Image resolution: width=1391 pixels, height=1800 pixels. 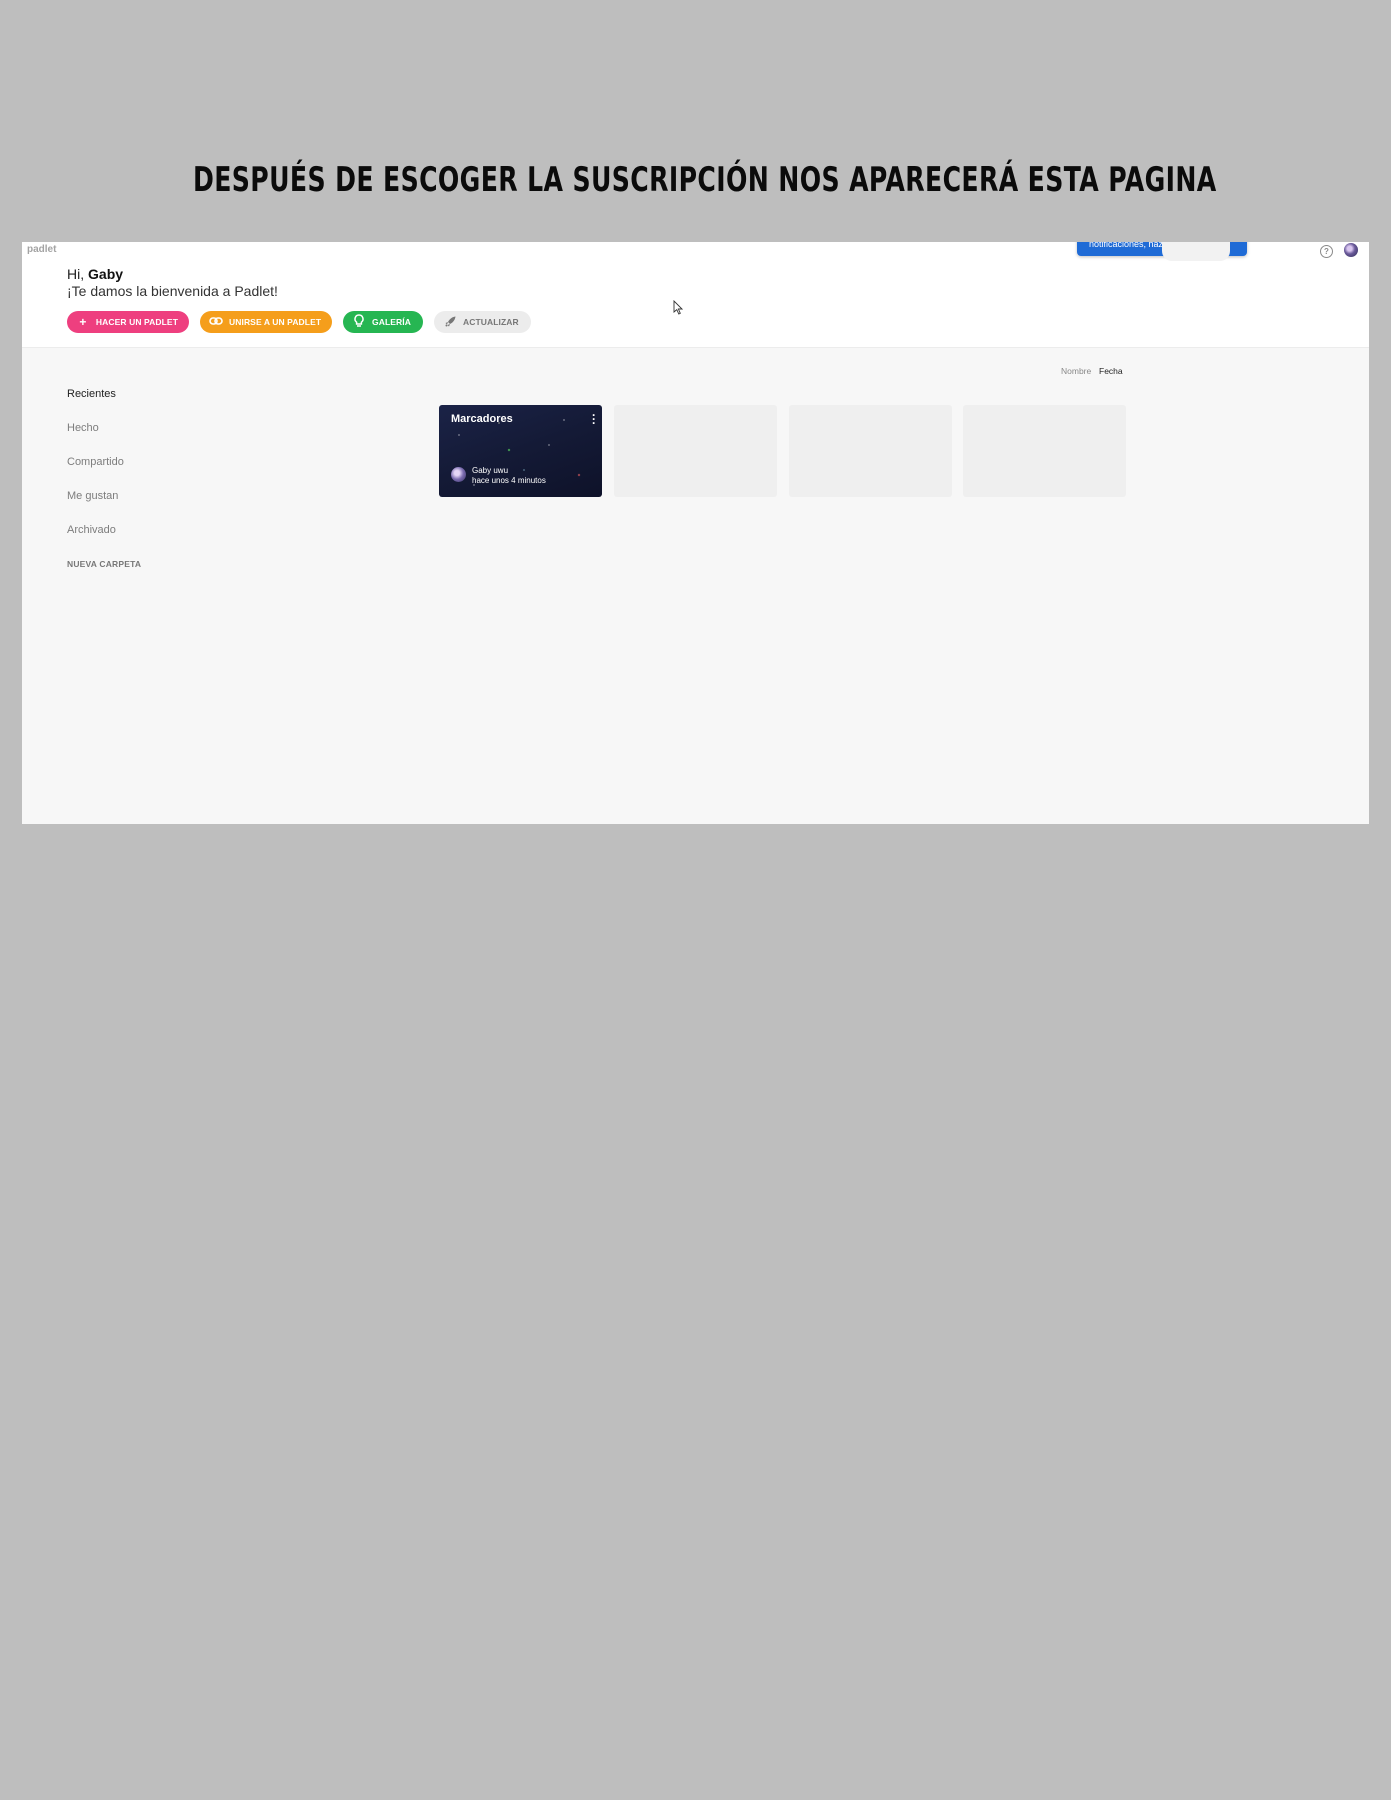 I want to click on upgrade-label: ACTUALIZAR, so click(x=491, y=322).